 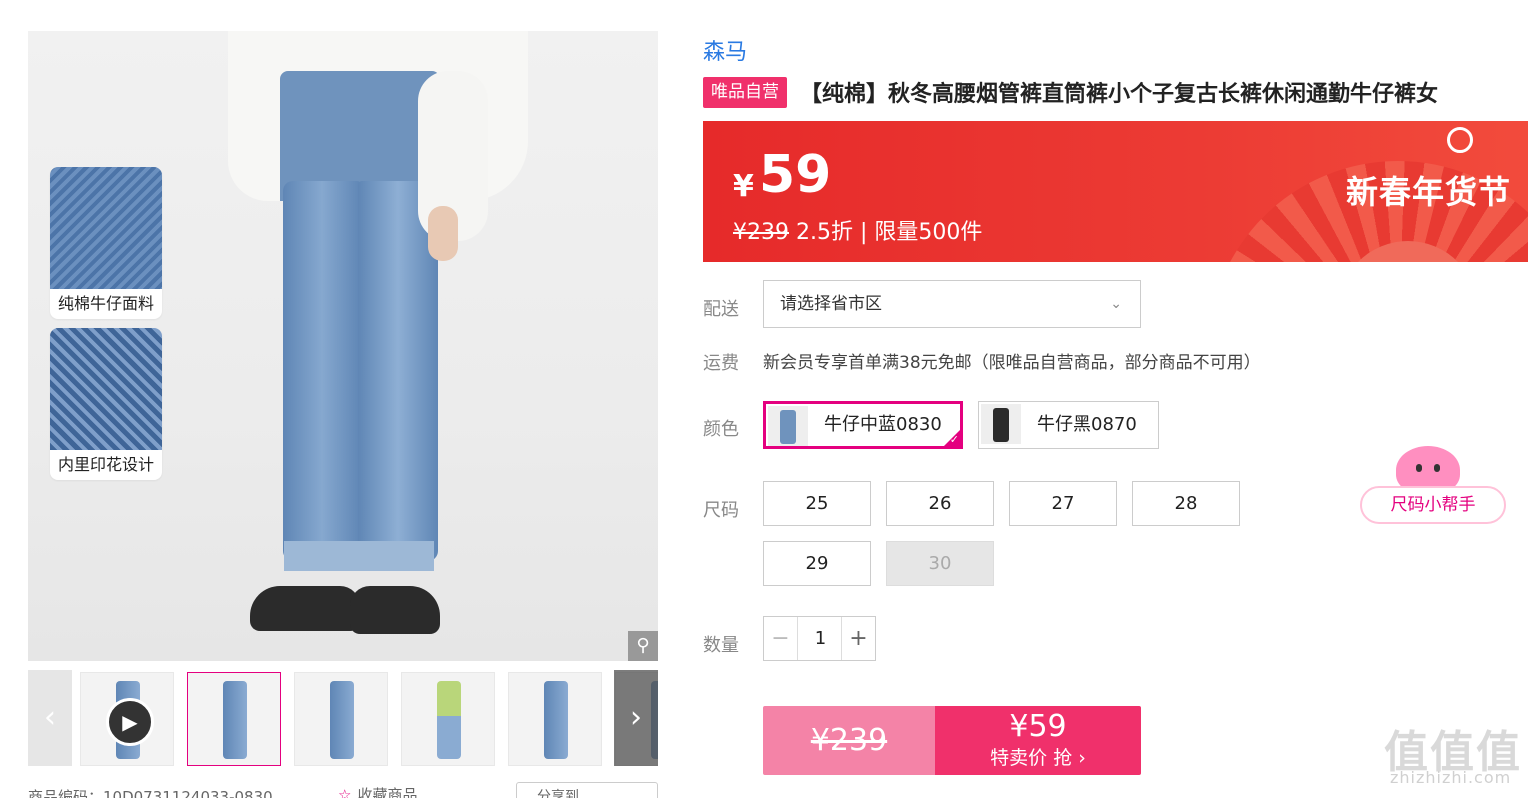 I want to click on buy-now-button: ¥59 特卖价 抢 ›, so click(x=1038, y=740).